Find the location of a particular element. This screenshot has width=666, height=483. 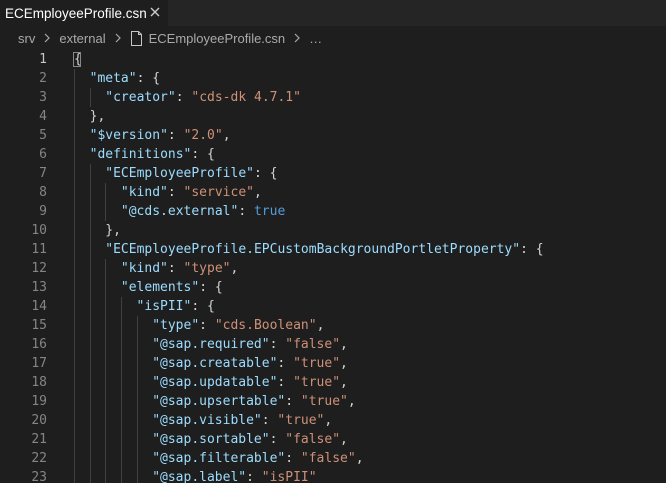

close-icon is located at coordinates (155, 12).